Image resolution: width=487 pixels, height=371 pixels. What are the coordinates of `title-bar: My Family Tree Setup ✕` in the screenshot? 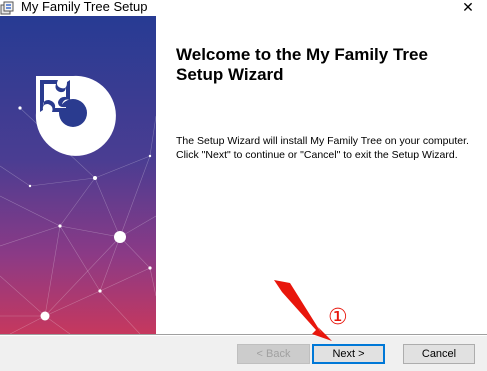 It's located at (243, 8).